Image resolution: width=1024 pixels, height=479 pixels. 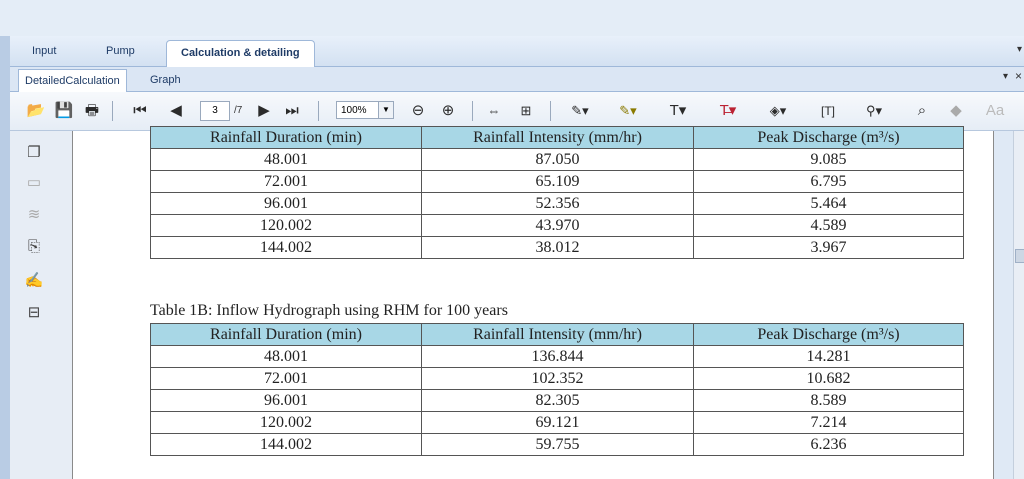 What do you see at coordinates (34, 215) in the screenshot?
I see `layers-icon: ≋` at bounding box center [34, 215].